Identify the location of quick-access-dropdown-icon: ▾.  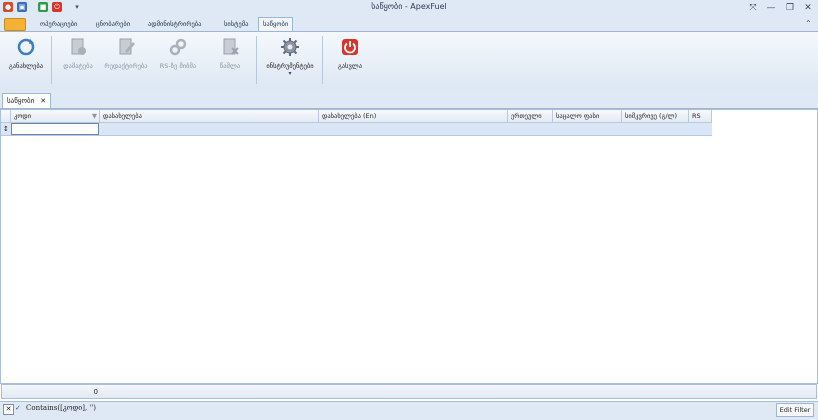
(77, 7).